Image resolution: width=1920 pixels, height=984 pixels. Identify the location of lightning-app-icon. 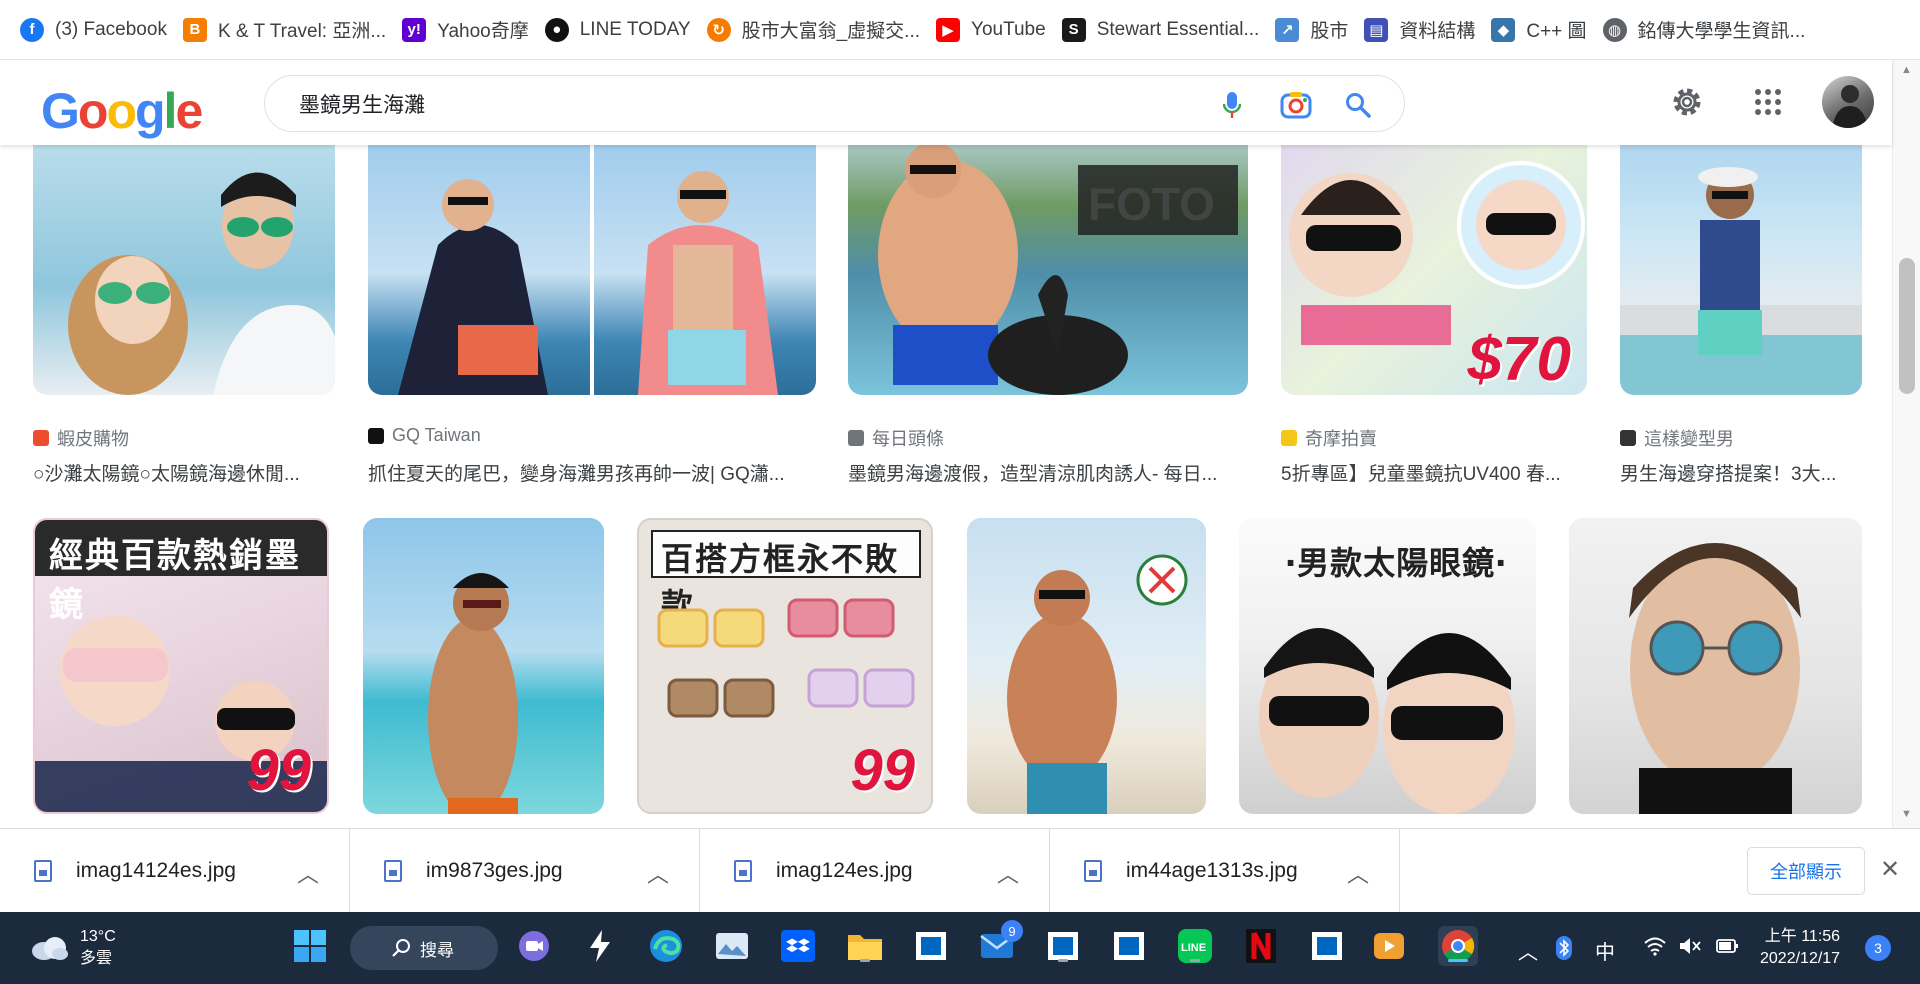
(600, 946).